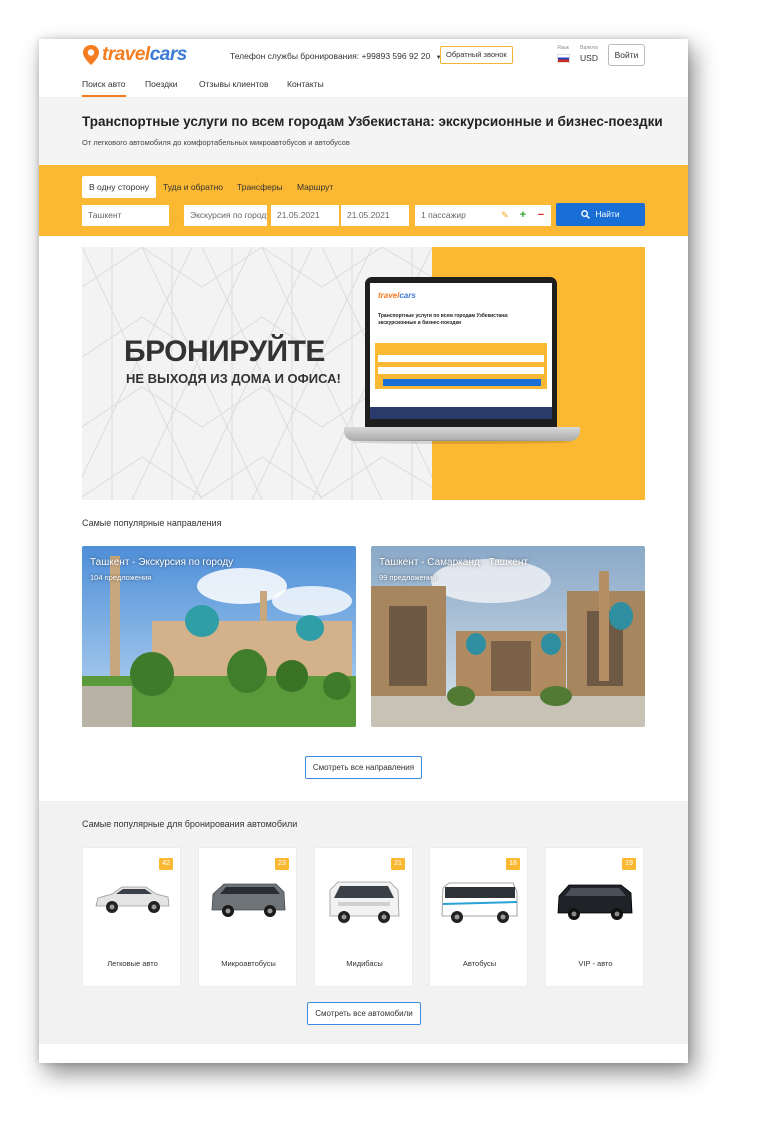 The width and height of the screenshot is (768, 1143). Describe the element at coordinates (224, 351) in the screenshot. I see `banner-headline: БРОНИРУЙТЕ` at that location.